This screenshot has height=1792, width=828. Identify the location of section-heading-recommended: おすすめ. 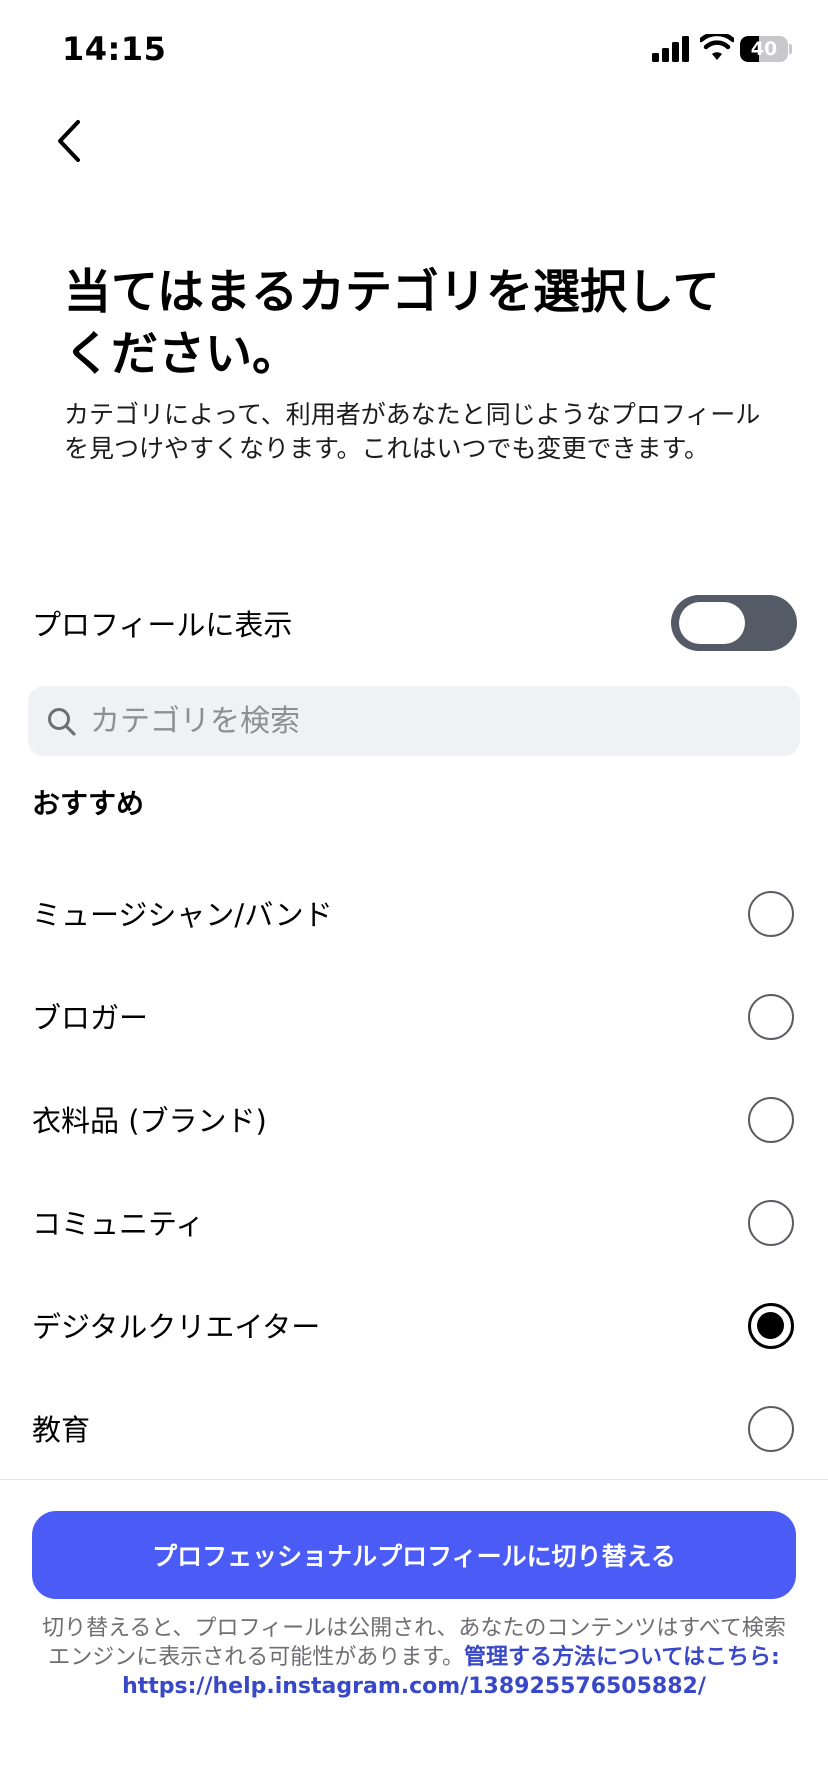
(88, 803).